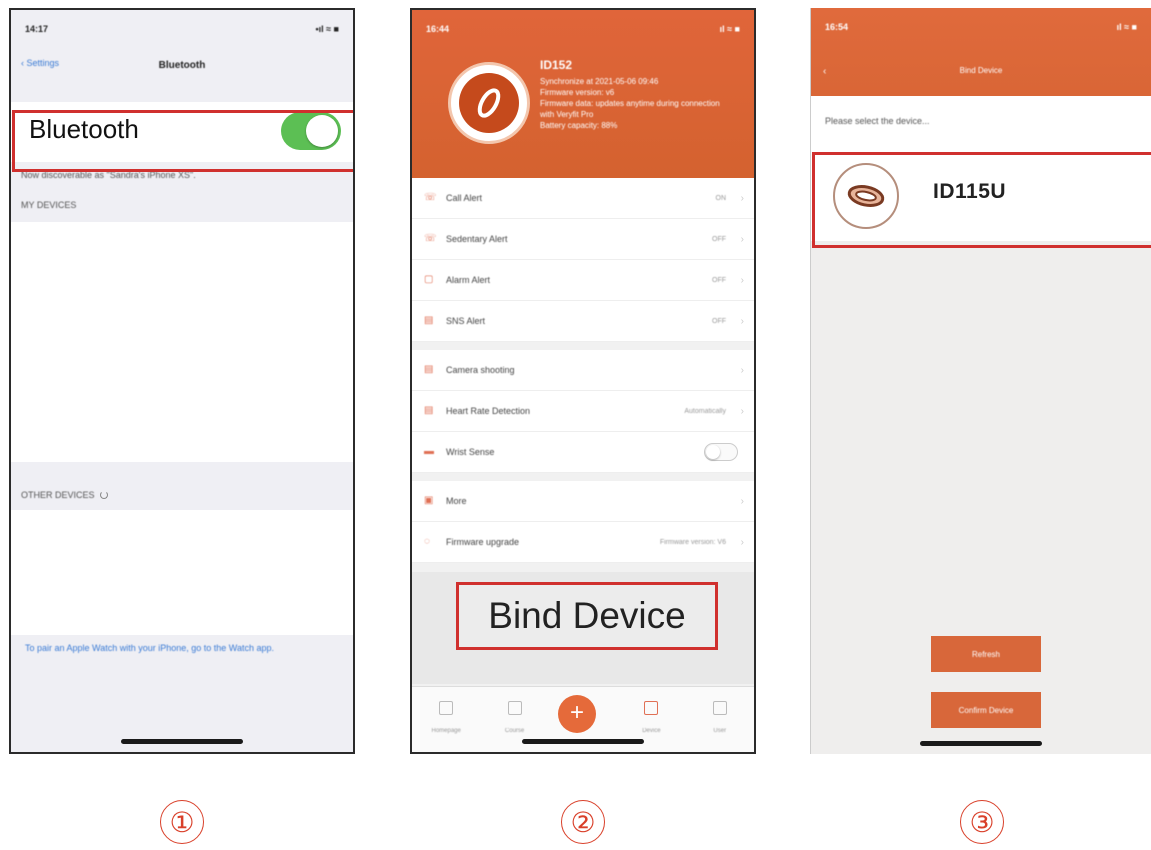 The image size is (1151, 850). I want to click on step-marker-3: ③, so click(982, 822).